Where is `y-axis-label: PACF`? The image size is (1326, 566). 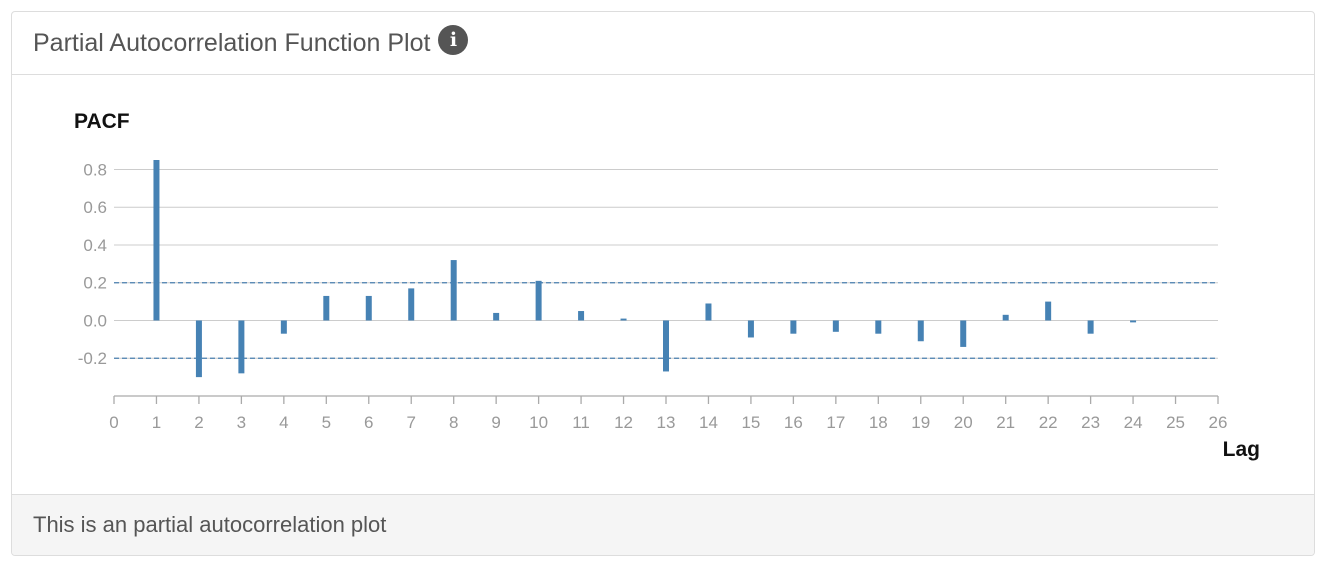 y-axis-label: PACF is located at coordinates (102, 121).